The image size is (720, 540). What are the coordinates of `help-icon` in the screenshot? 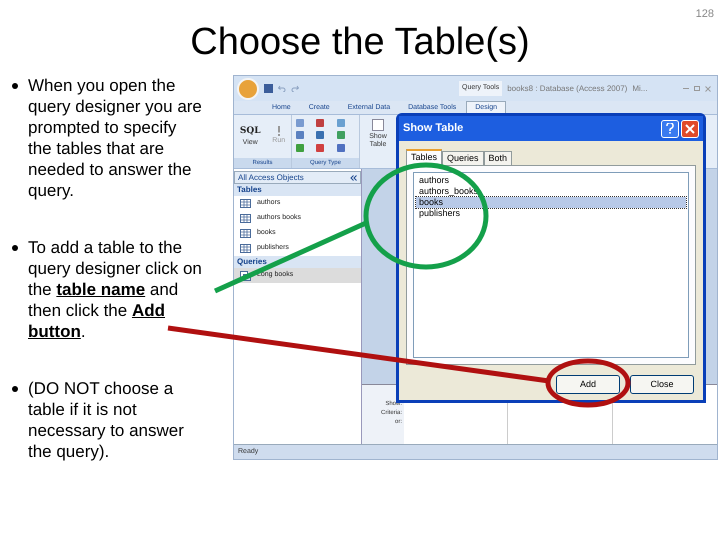 It's located at (670, 129).